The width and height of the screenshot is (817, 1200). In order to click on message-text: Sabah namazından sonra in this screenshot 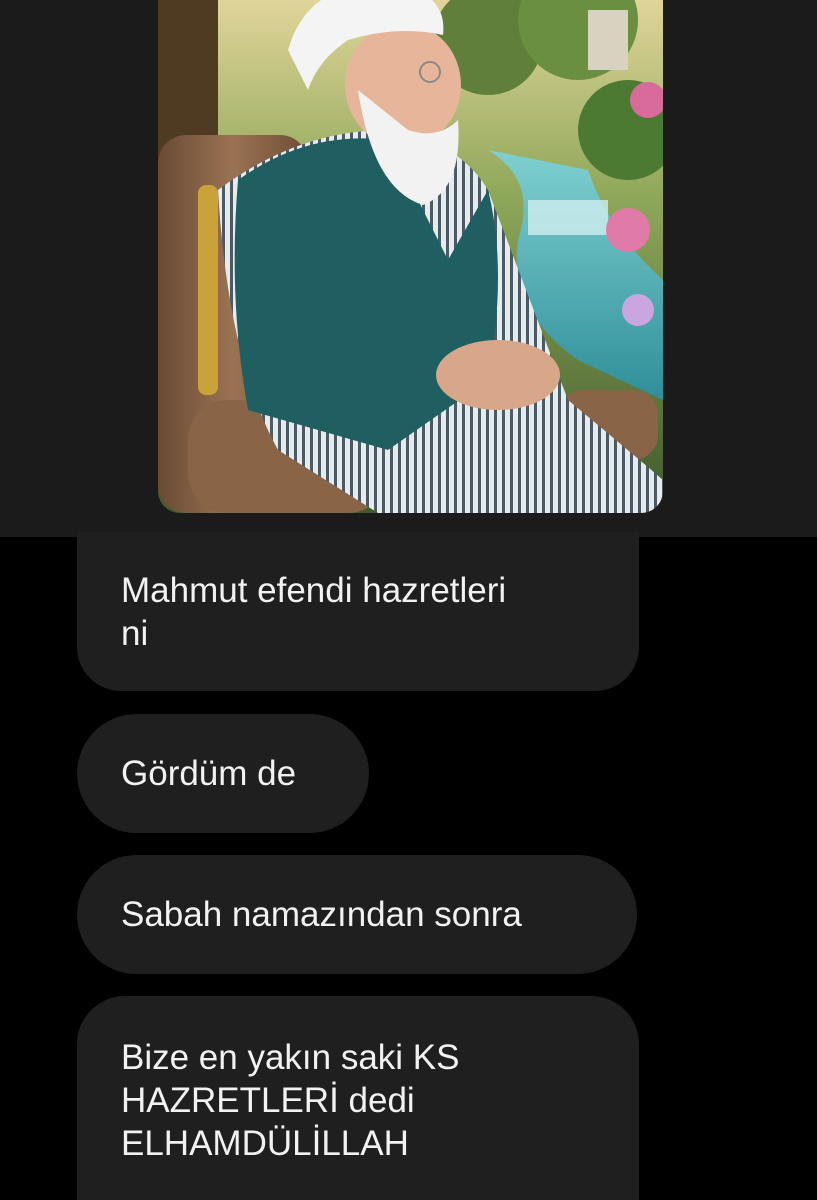, I will do `click(321, 914)`.